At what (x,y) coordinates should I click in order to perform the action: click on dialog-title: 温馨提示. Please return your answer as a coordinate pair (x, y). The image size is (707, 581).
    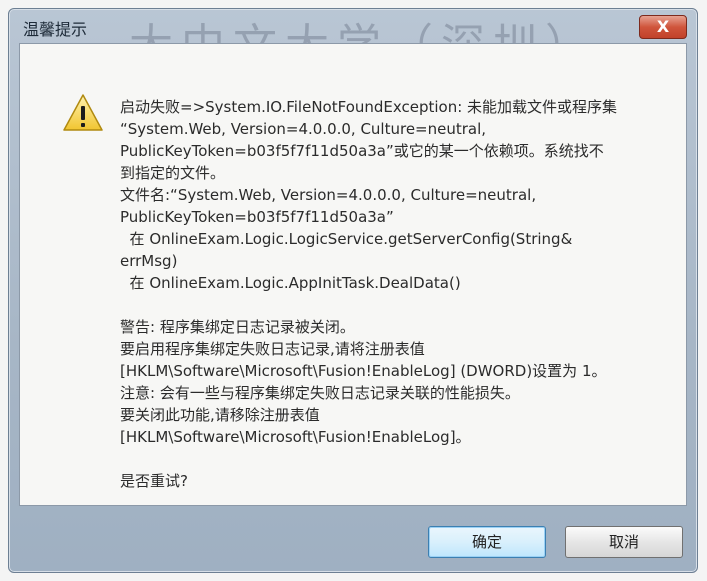
    Looking at the image, I should click on (55, 29).